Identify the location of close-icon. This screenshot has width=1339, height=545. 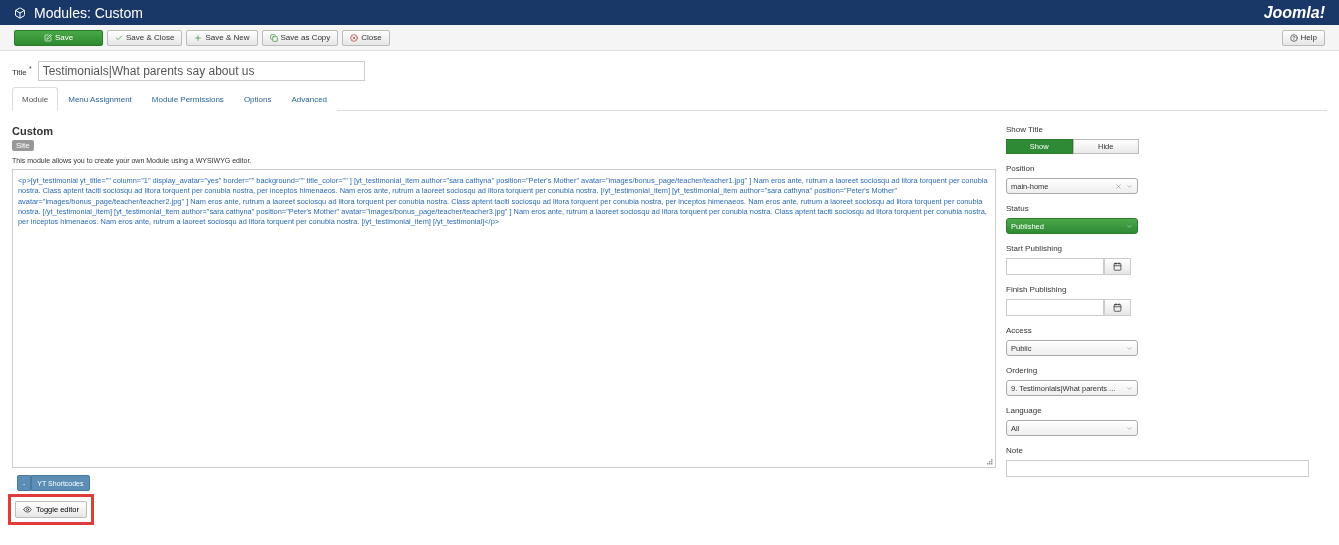
(354, 37).